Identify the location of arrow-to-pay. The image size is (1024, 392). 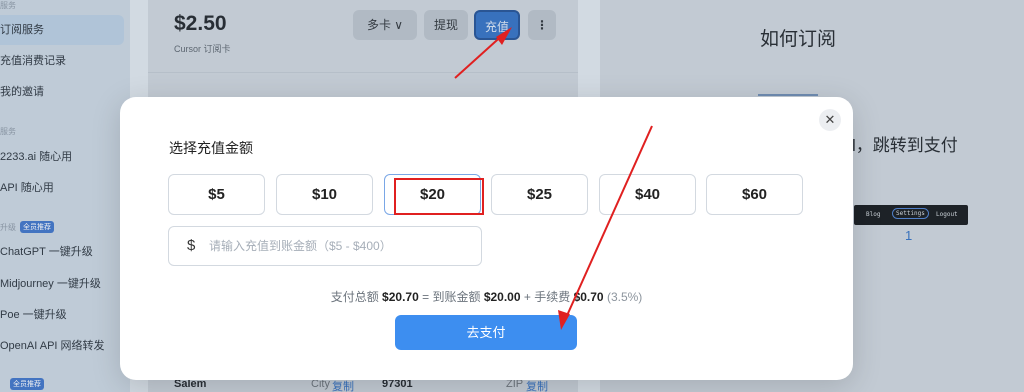
(608, 223).